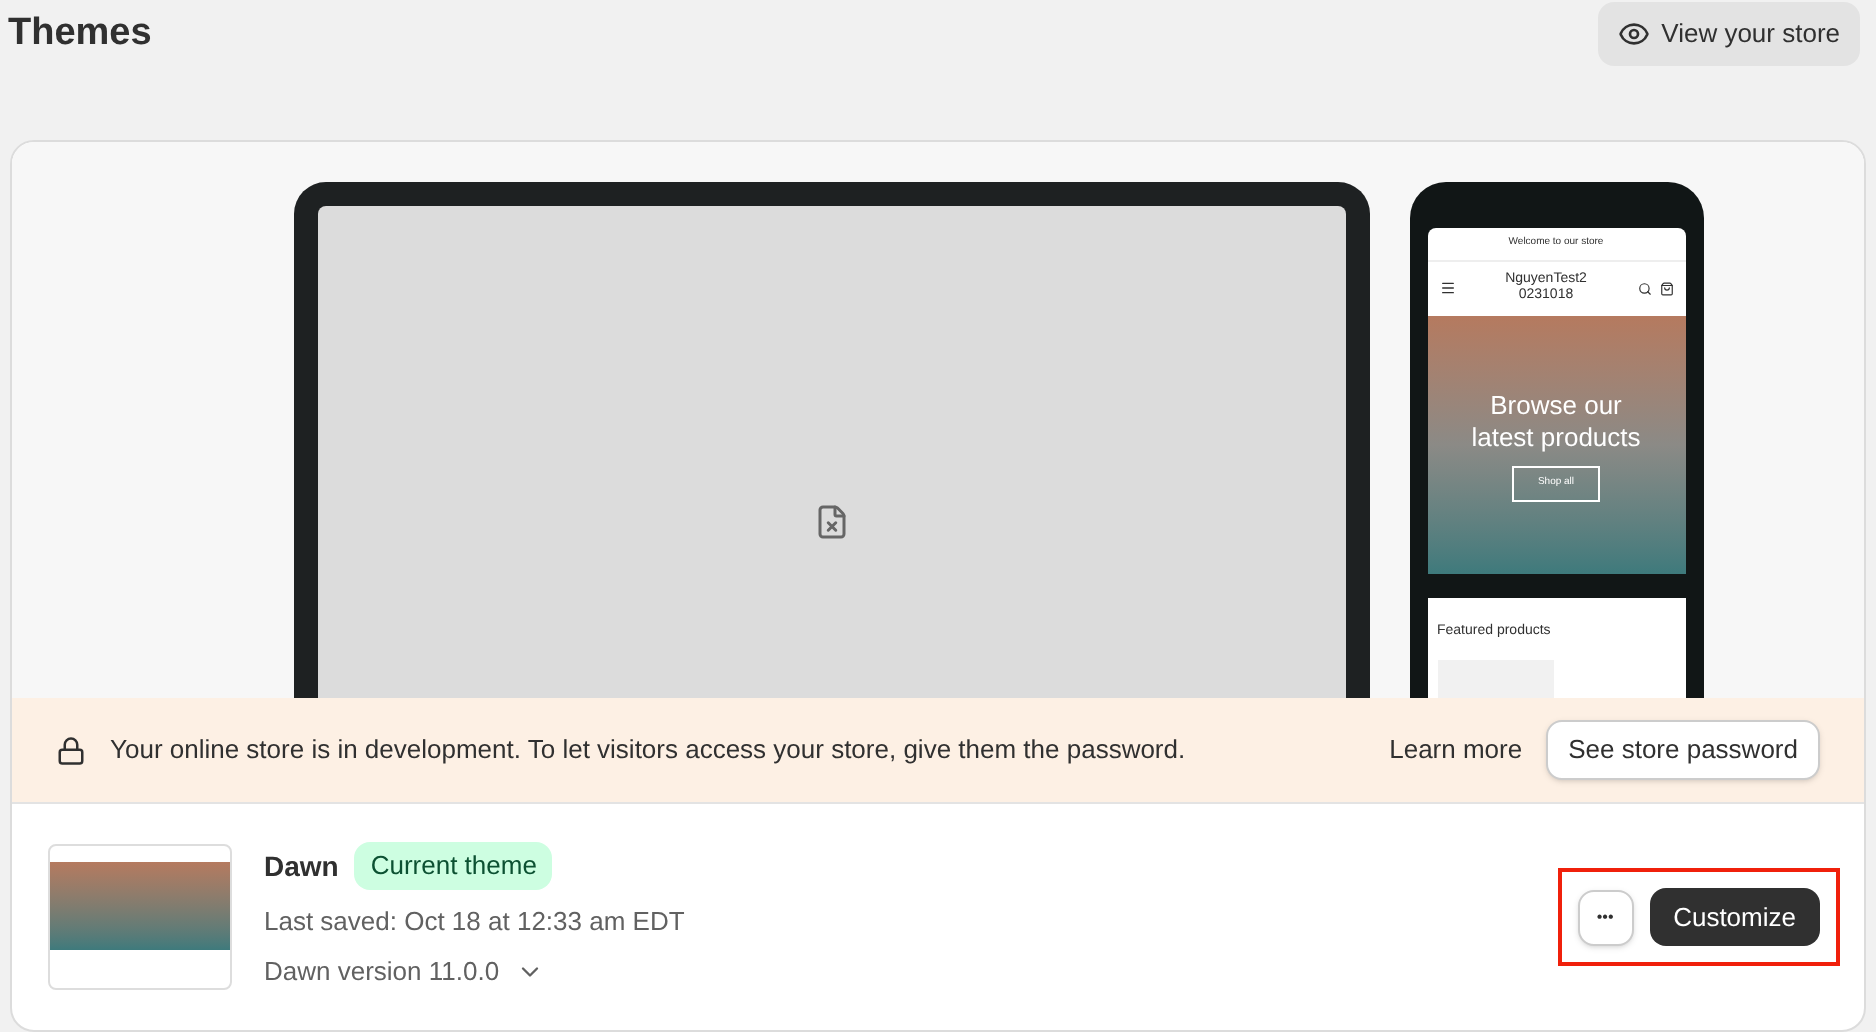 The image size is (1876, 1032). I want to click on current-theme-badge: Current theme, so click(453, 866).